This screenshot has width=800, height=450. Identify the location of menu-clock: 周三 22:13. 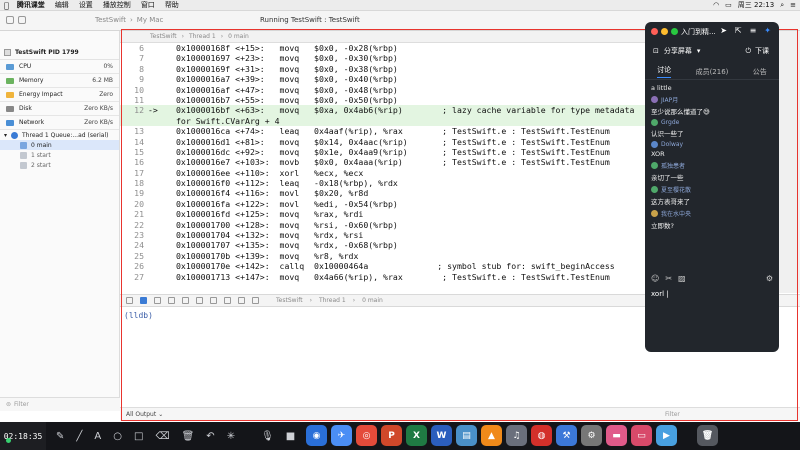
(756, 5).